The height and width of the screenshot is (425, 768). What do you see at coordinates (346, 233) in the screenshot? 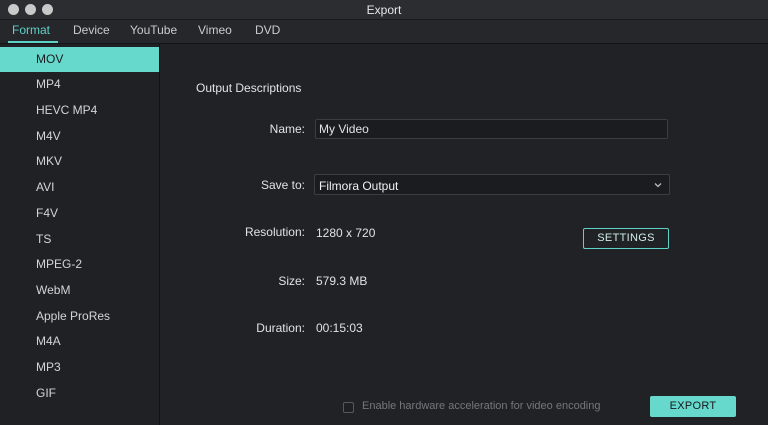
I see `resolution-value: 1280 x 720` at bounding box center [346, 233].